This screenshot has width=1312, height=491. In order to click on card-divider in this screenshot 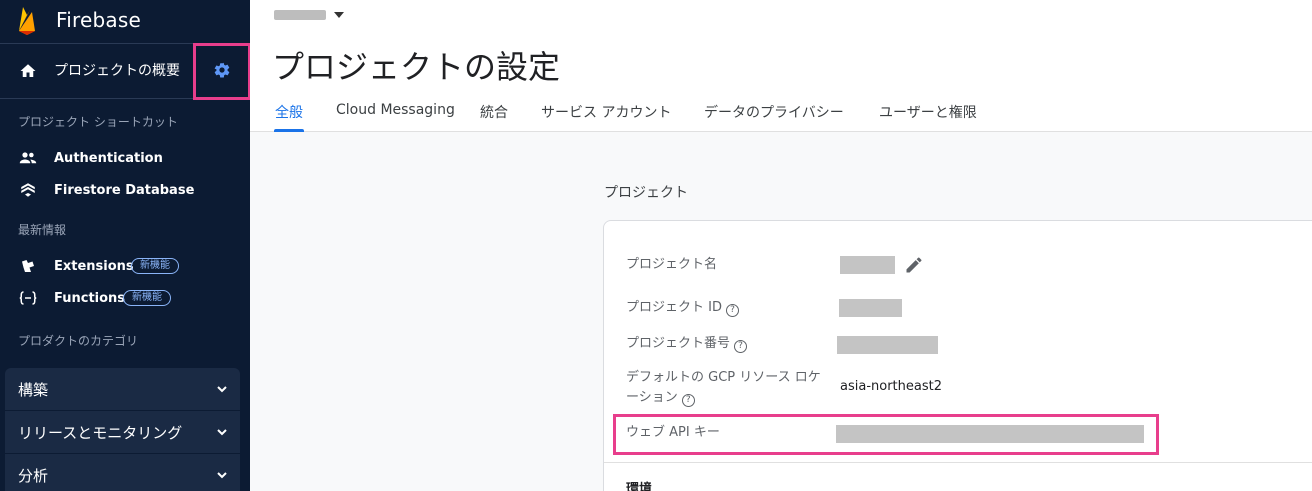, I will do `click(958, 462)`.